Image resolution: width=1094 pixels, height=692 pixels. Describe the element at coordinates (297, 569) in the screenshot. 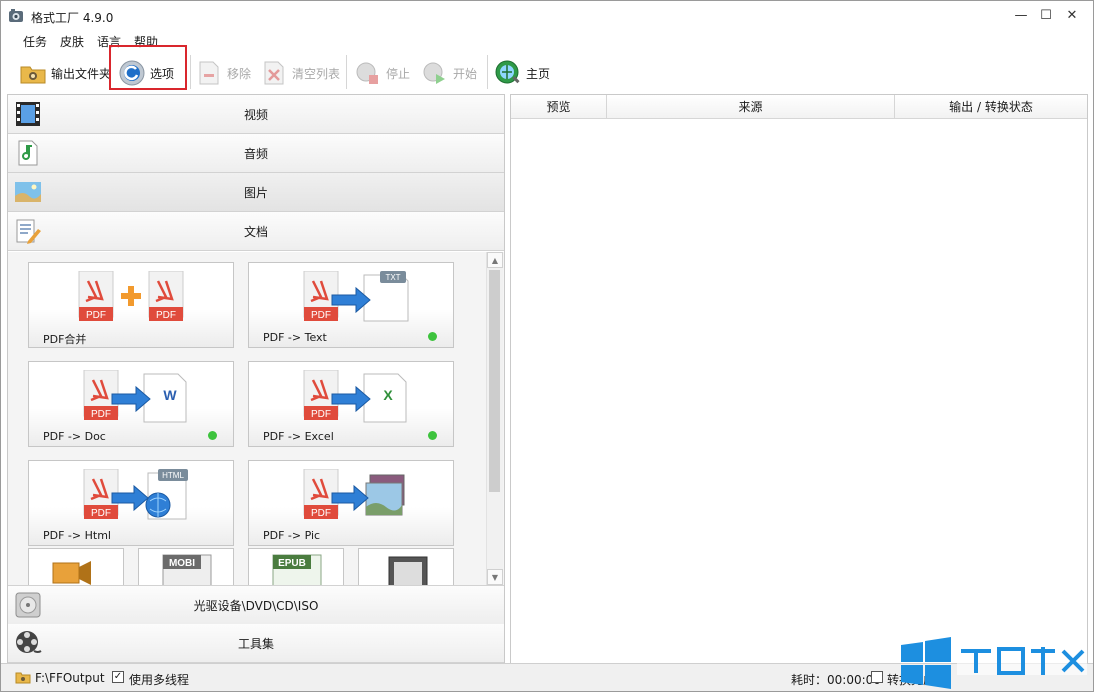

I see `epub-book-icon: EPUB` at that location.